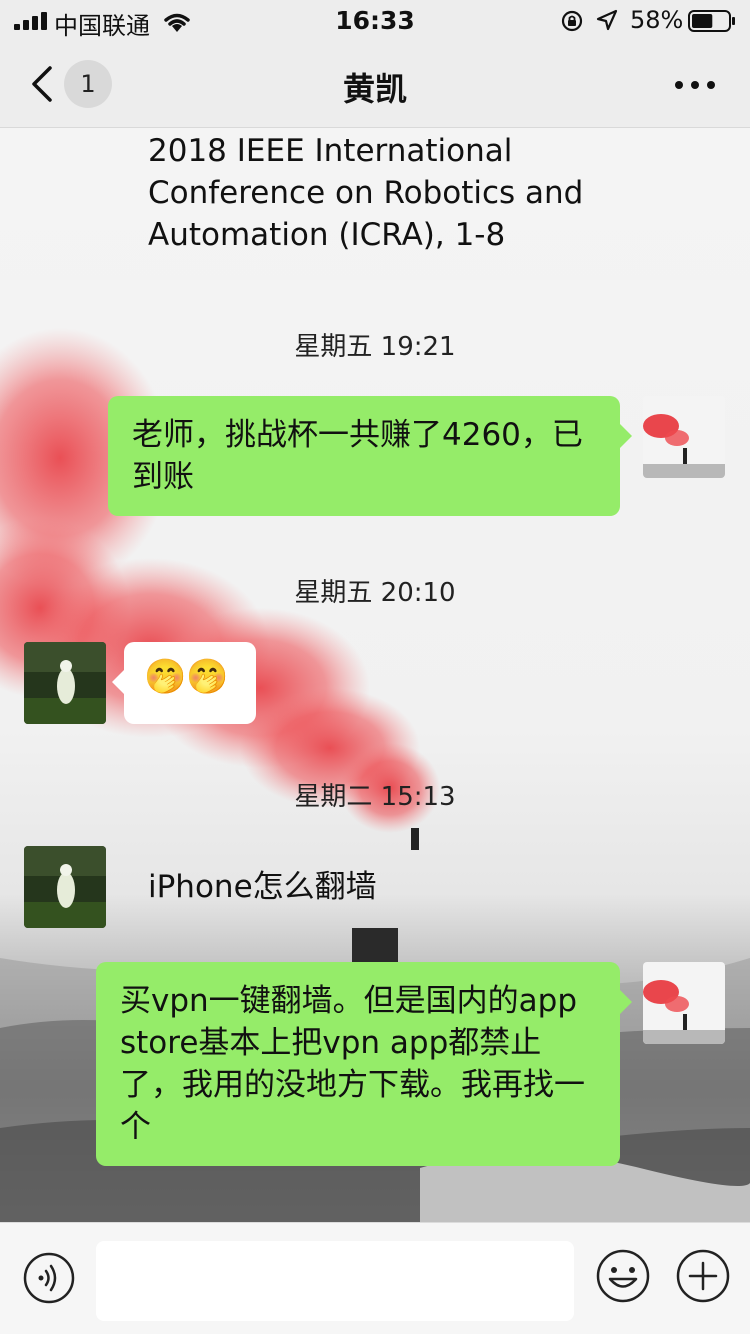 The image size is (750, 1334). What do you see at coordinates (623, 1276) in the screenshot?
I see `emoji-icon` at bounding box center [623, 1276].